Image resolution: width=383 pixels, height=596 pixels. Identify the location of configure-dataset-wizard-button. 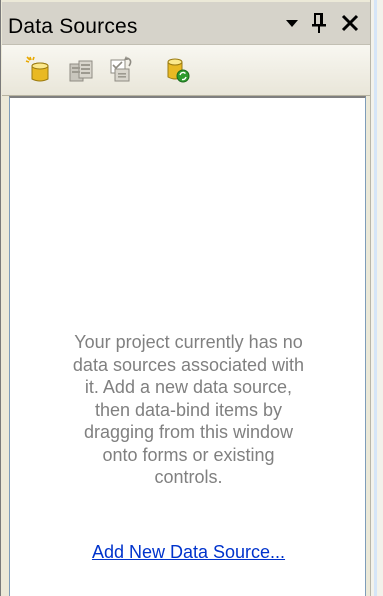
(123, 70).